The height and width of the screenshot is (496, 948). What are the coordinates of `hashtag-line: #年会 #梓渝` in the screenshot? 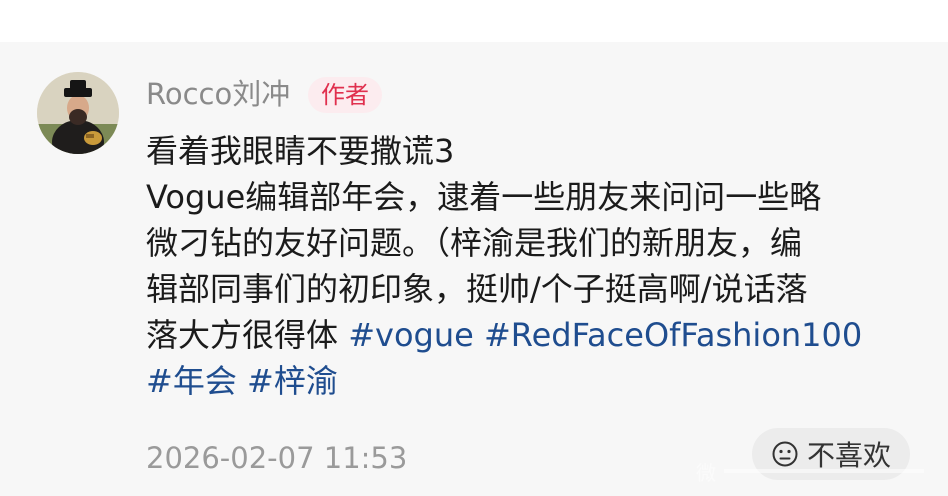 It's located at (533, 381).